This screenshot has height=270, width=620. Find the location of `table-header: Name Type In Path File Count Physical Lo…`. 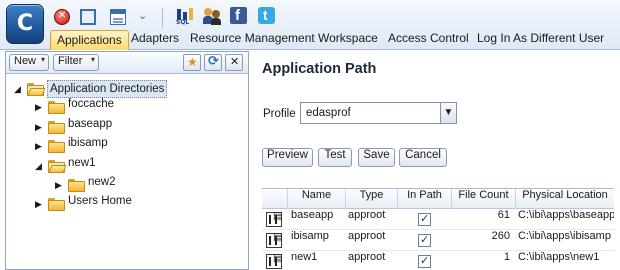

table-header: Name Type In Path File Count Physical Lo… is located at coordinates (438, 199).